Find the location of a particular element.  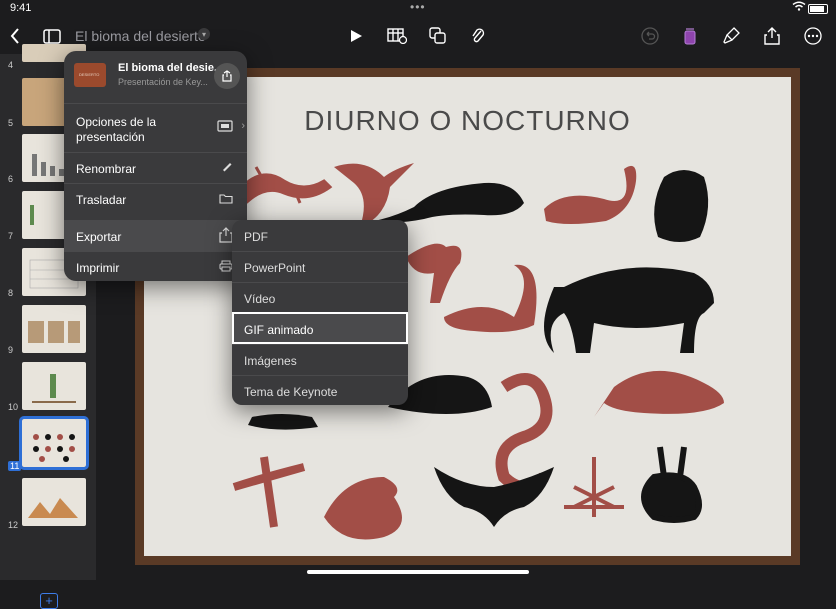

presentation-options-icon is located at coordinates (225, 127).